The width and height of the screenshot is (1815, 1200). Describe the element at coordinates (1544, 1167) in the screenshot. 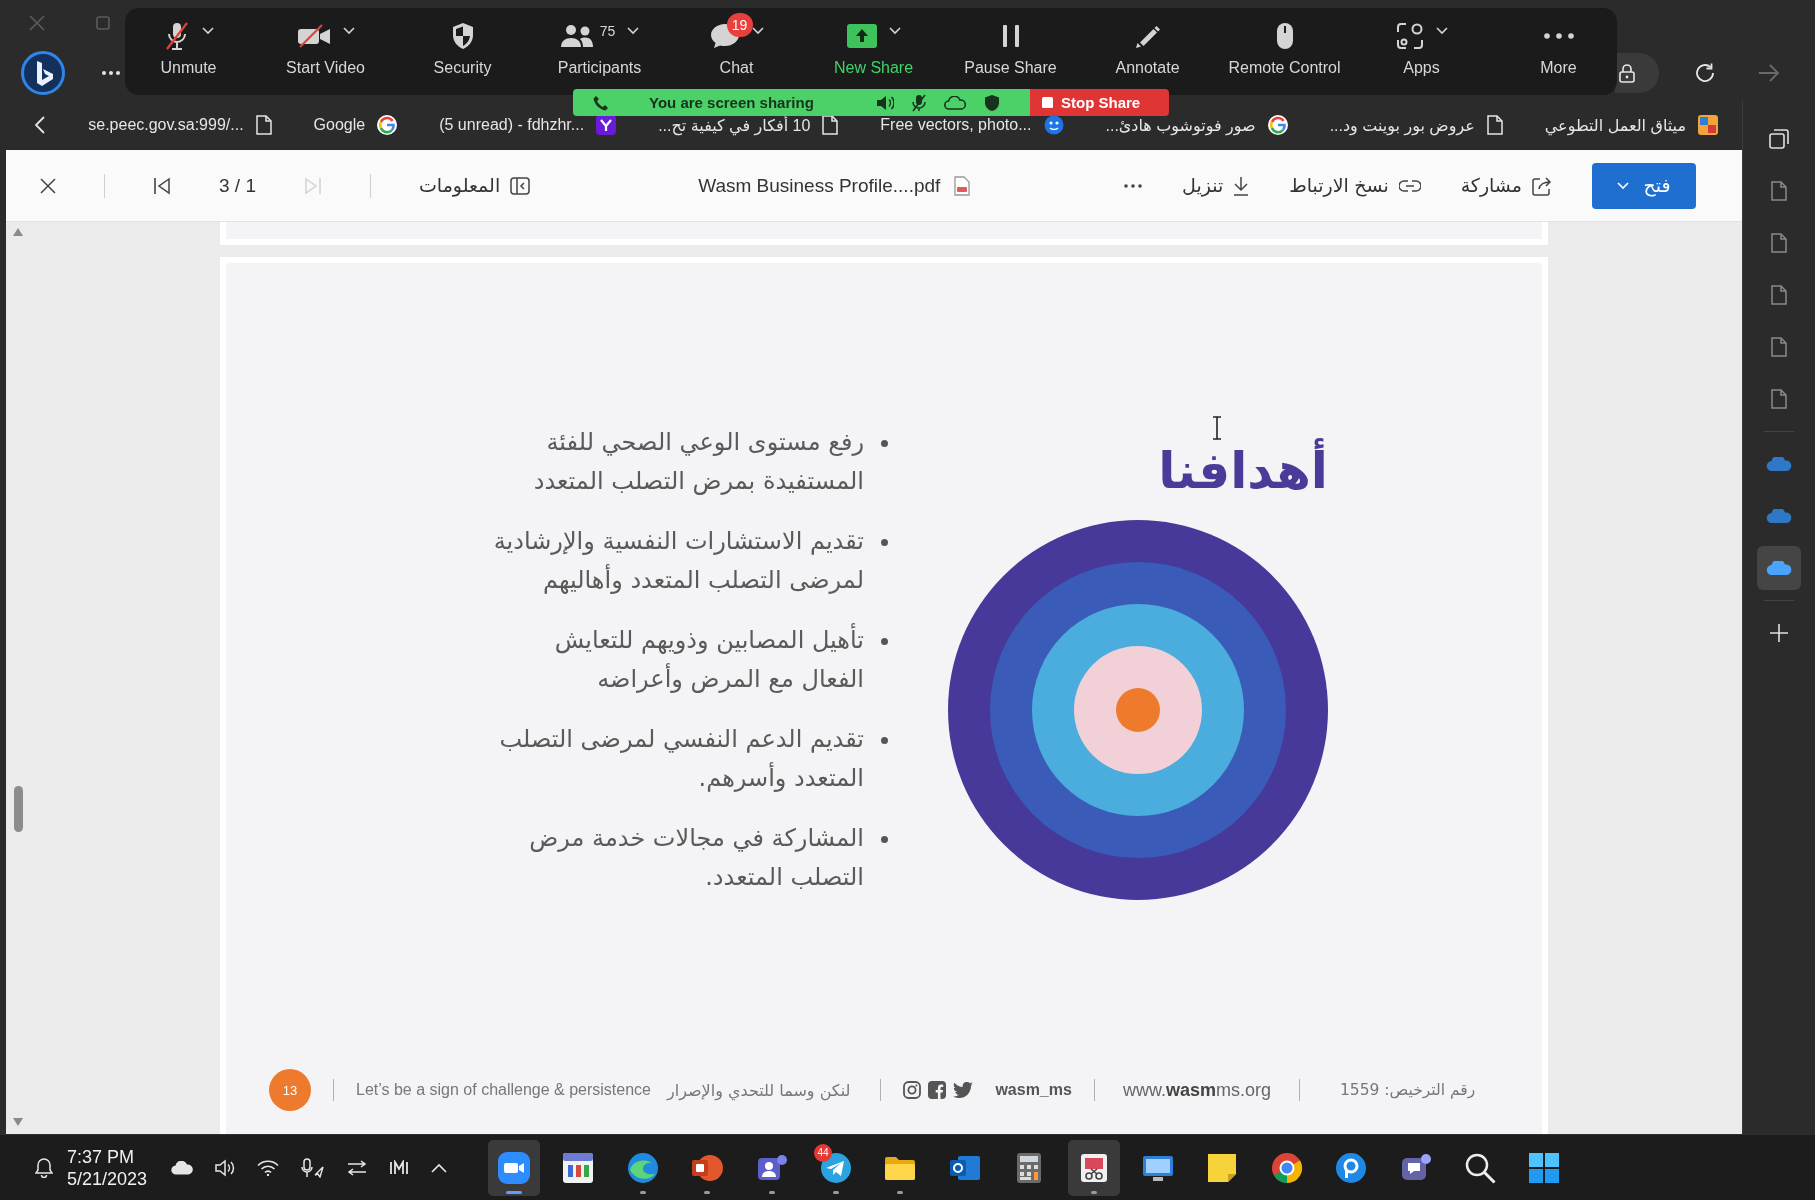

I see `four-squares-icon` at that location.